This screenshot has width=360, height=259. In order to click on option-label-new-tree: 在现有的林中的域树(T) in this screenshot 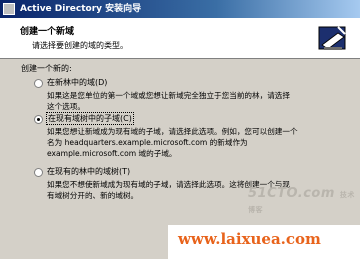, I will do `click(88, 171)`.